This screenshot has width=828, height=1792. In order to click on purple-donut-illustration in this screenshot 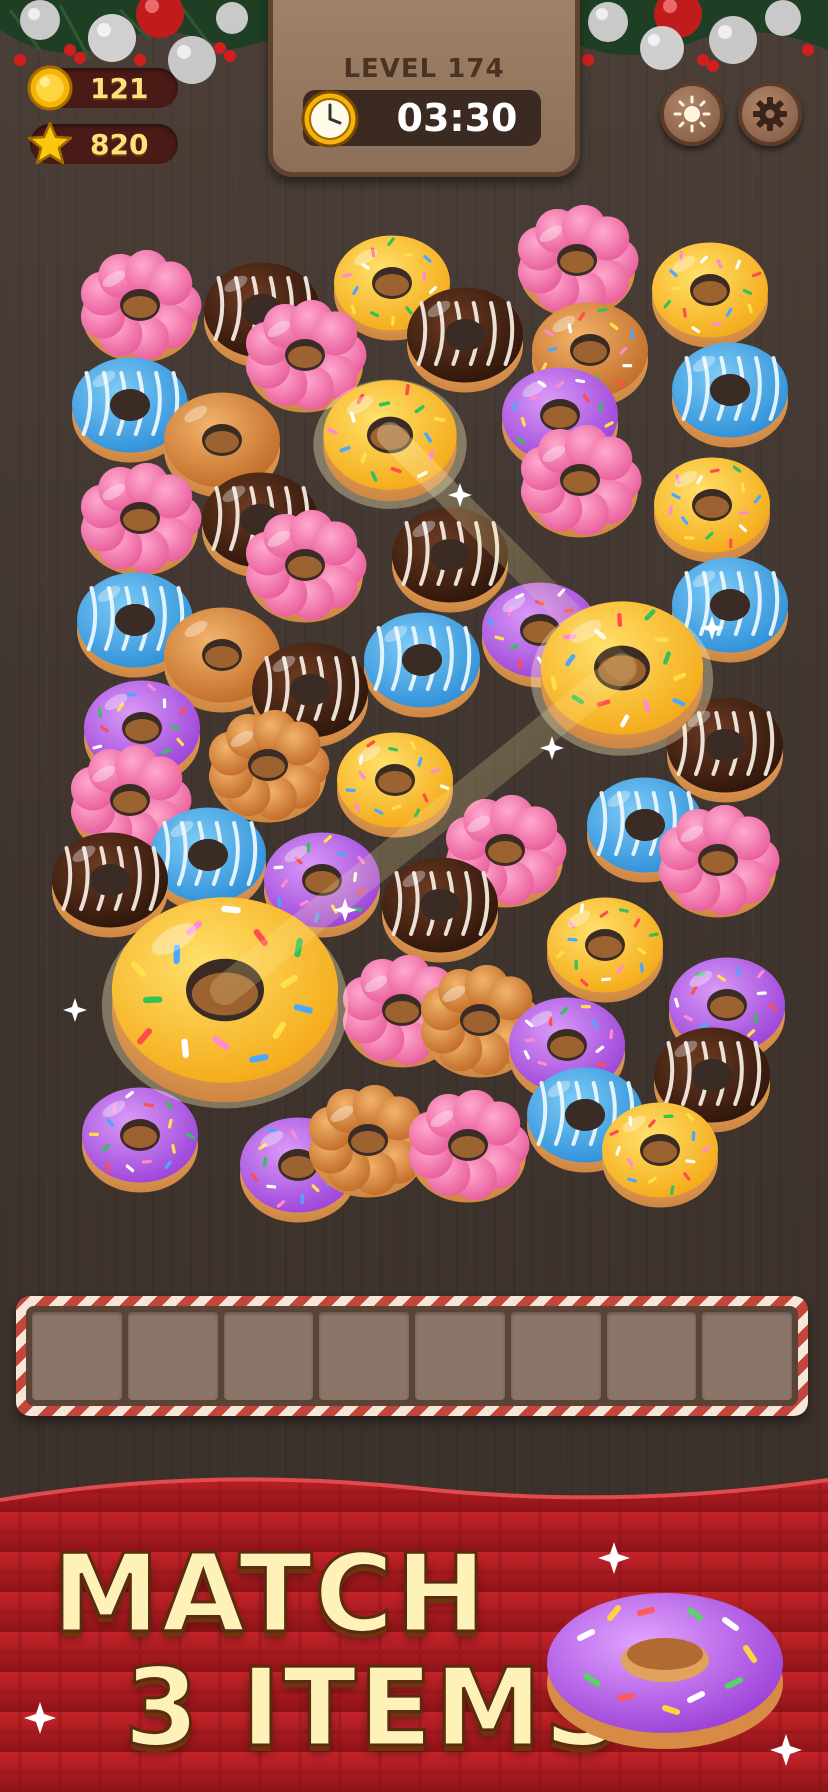, I will do `click(665, 1671)`.